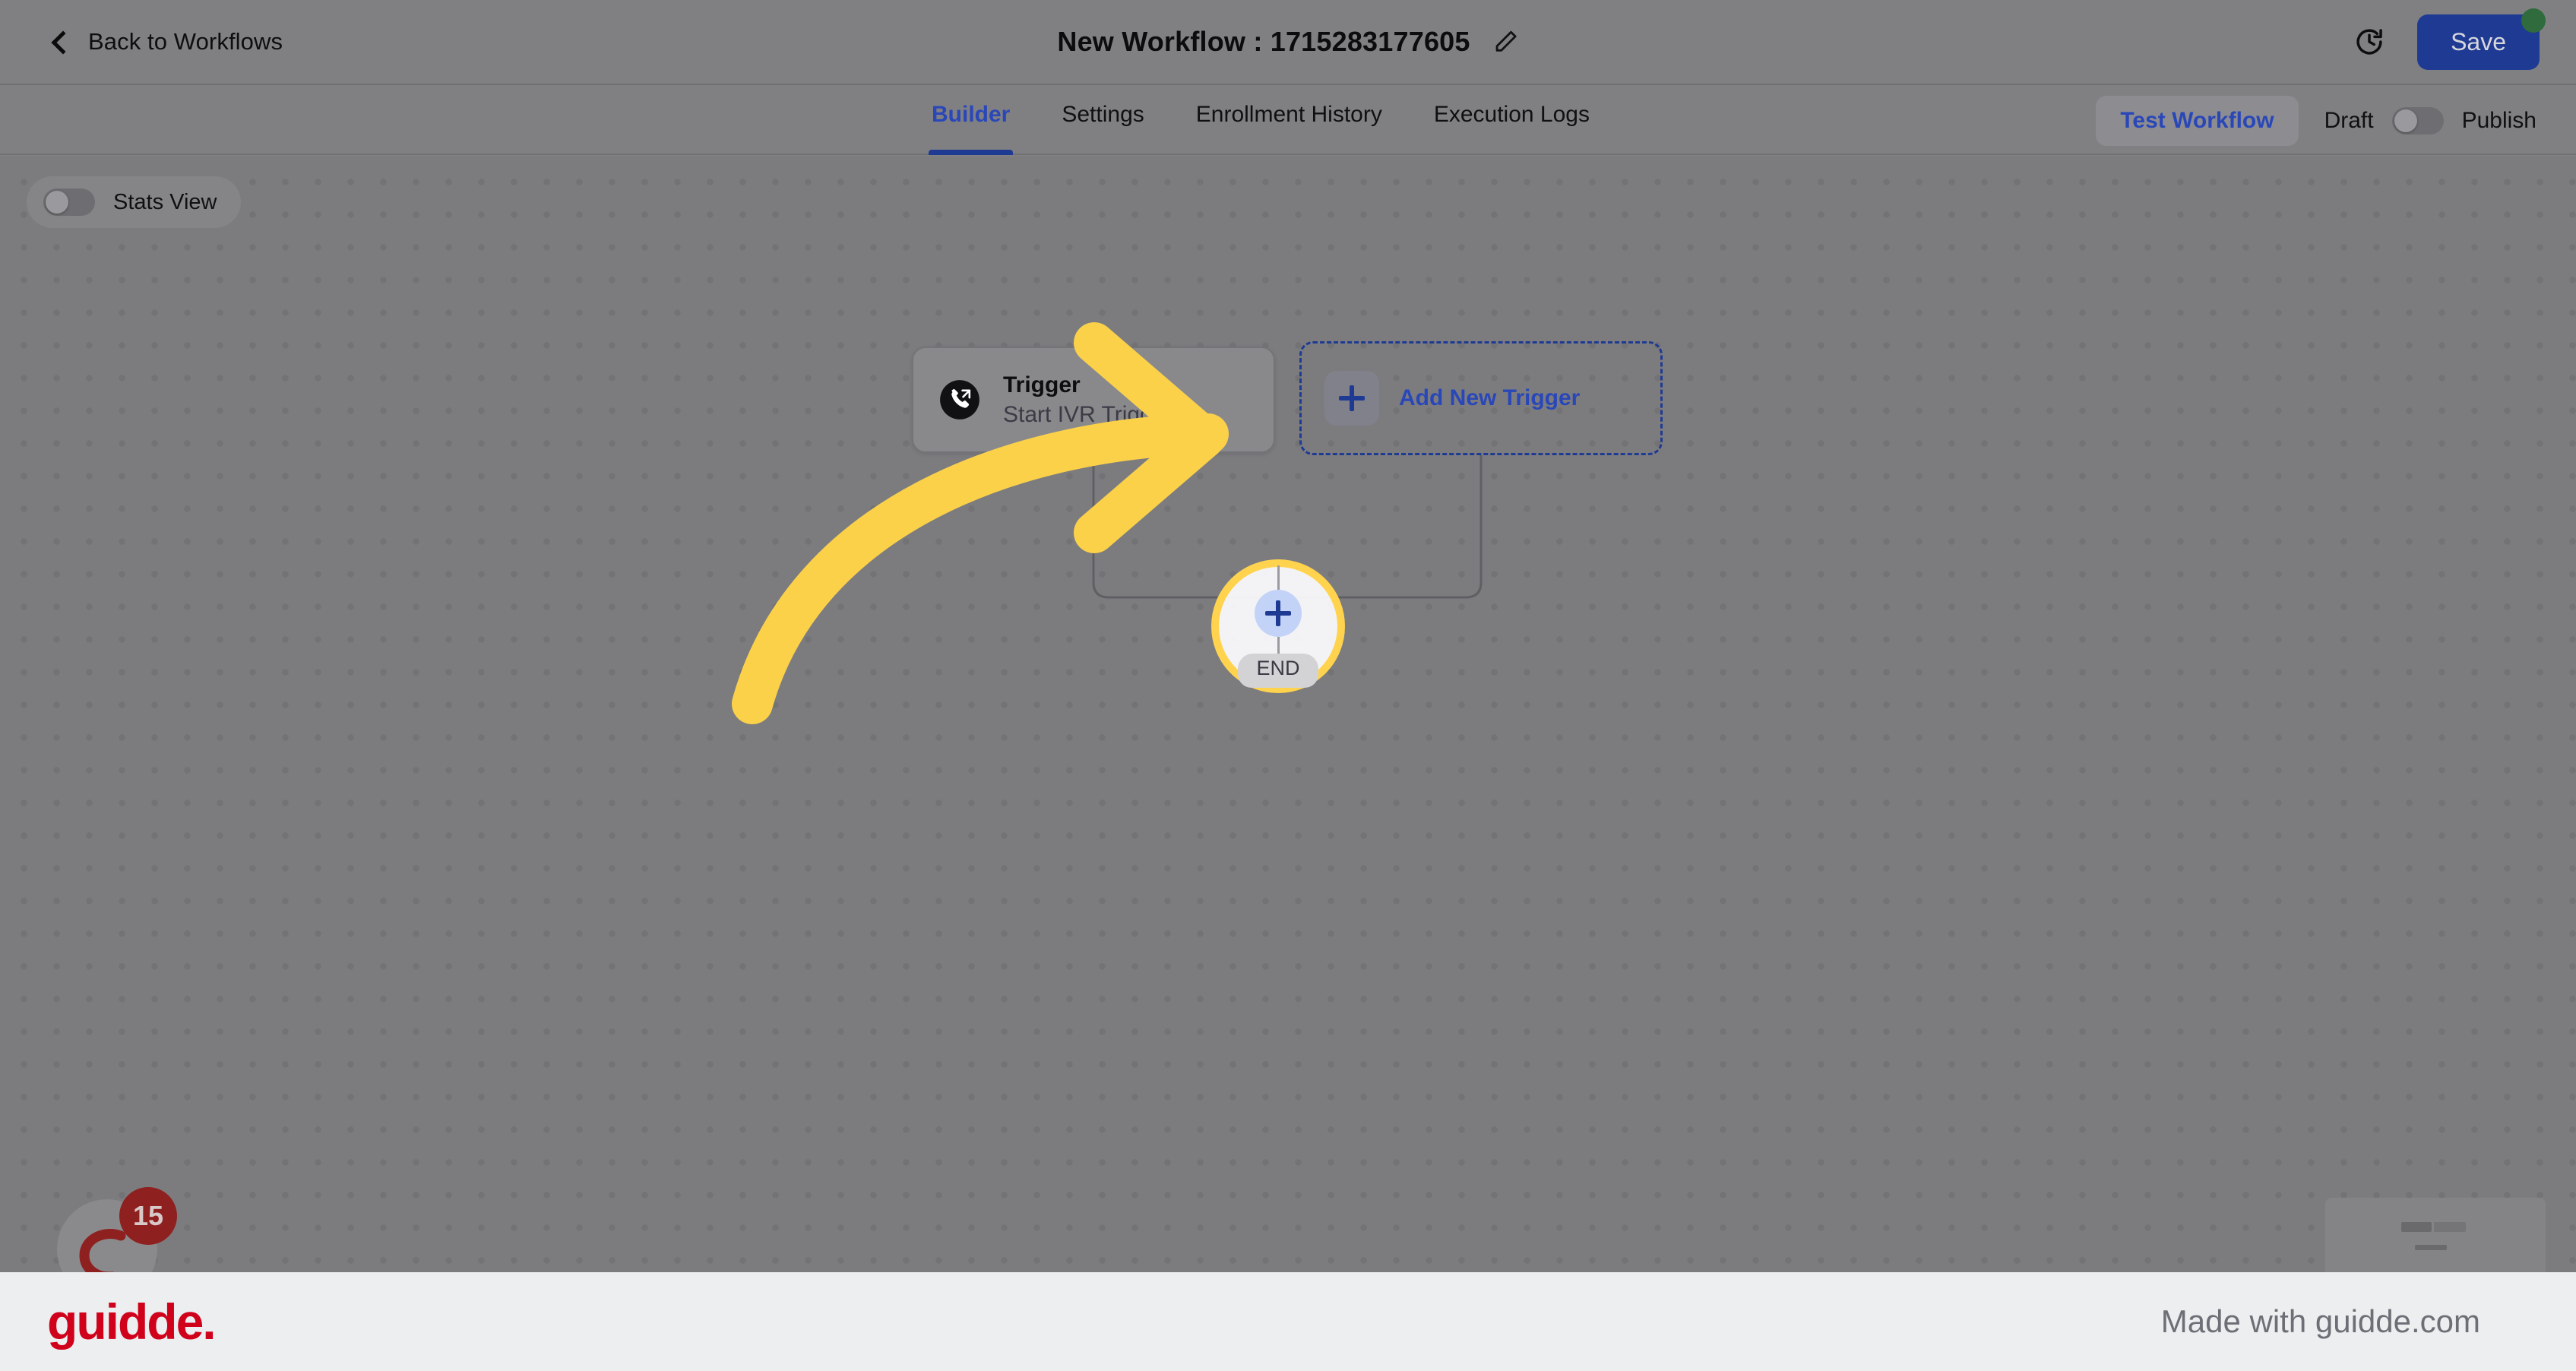 The width and height of the screenshot is (2576, 1371). Describe the element at coordinates (185, 41) in the screenshot. I see `back-to-workflows-label: Back to Workflows` at that location.